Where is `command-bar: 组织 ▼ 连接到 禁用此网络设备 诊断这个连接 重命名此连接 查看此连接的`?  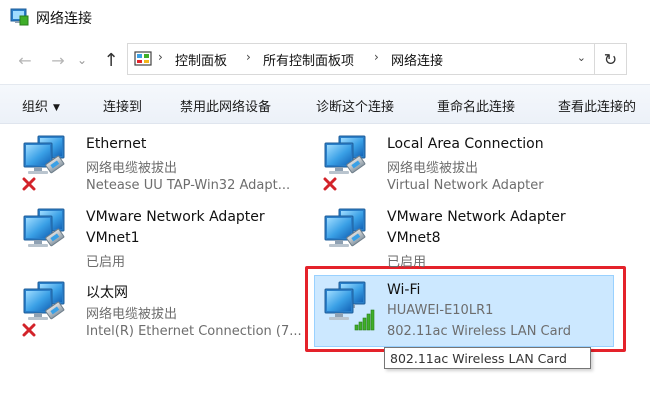 command-bar: 组织 ▼ 连接到 禁用此网络设备 诊断这个连接 重命名此连接 查看此连接的 is located at coordinates (325, 104).